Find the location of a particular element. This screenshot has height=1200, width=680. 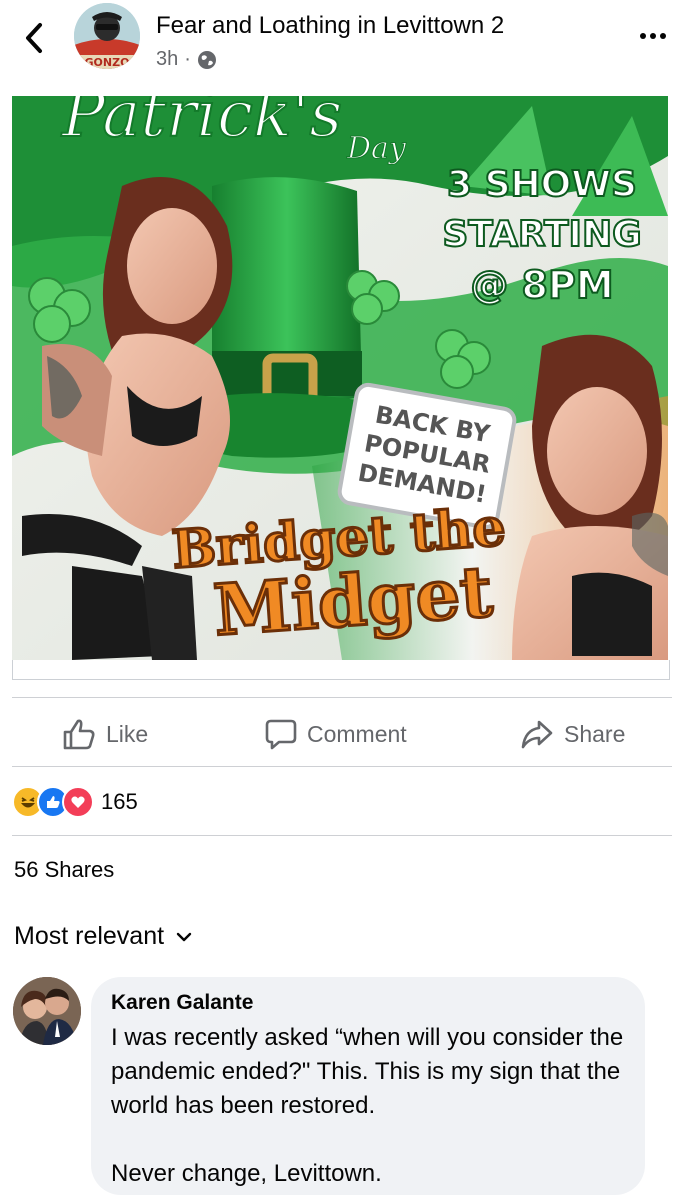

comment-paragraph: Never change, Levittown. is located at coordinates (246, 1173).